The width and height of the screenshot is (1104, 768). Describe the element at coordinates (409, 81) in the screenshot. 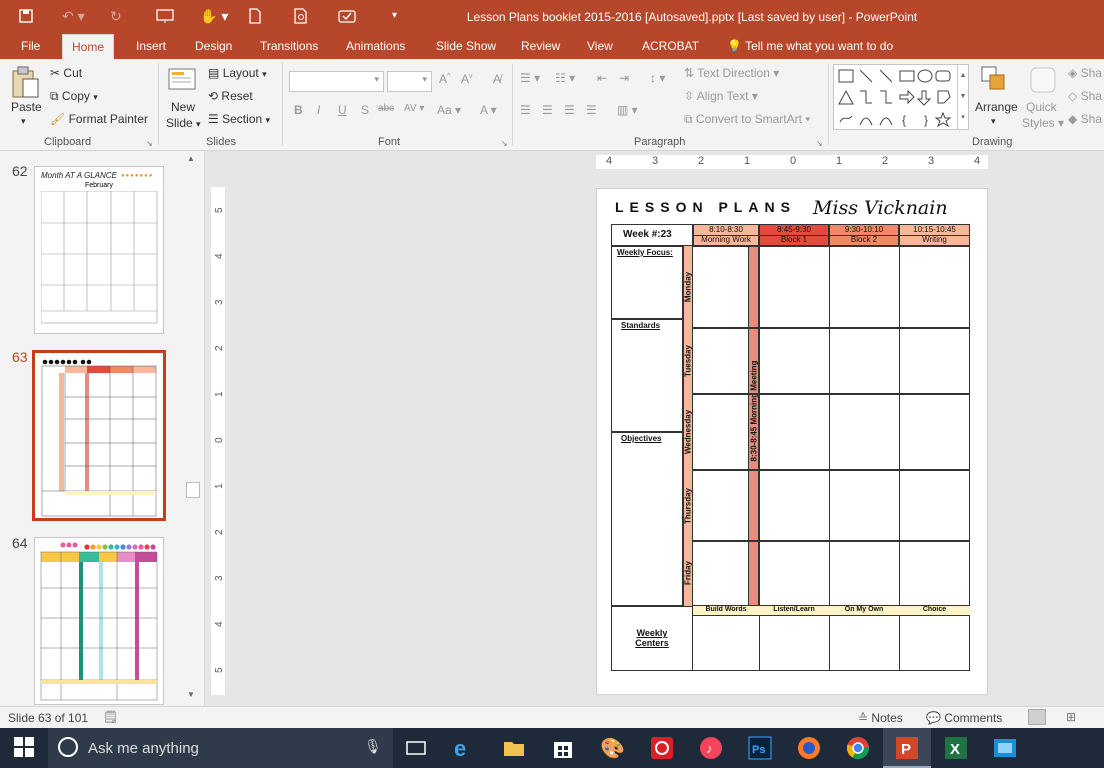

I see `font-size-box: ▾` at that location.